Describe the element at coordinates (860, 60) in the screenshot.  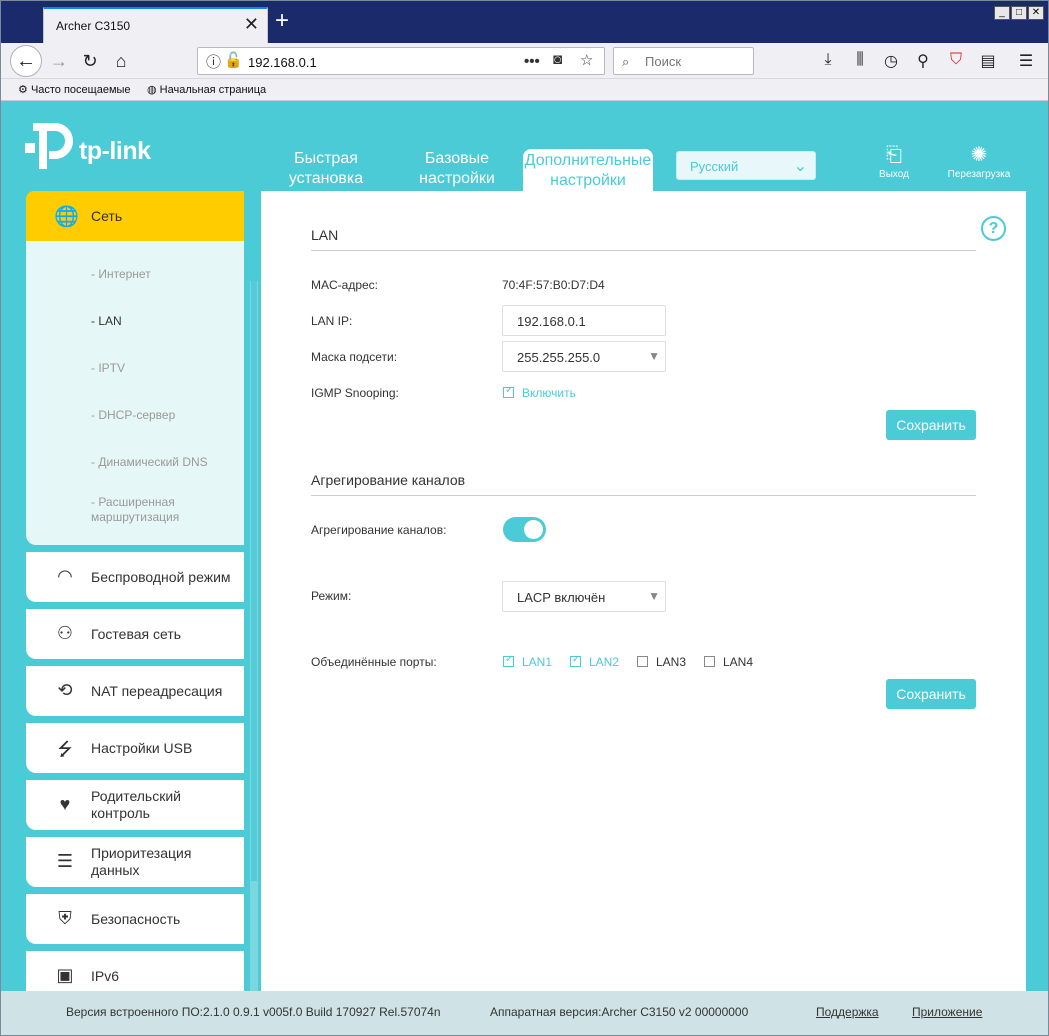
I see `library-icon: ⫼` at that location.